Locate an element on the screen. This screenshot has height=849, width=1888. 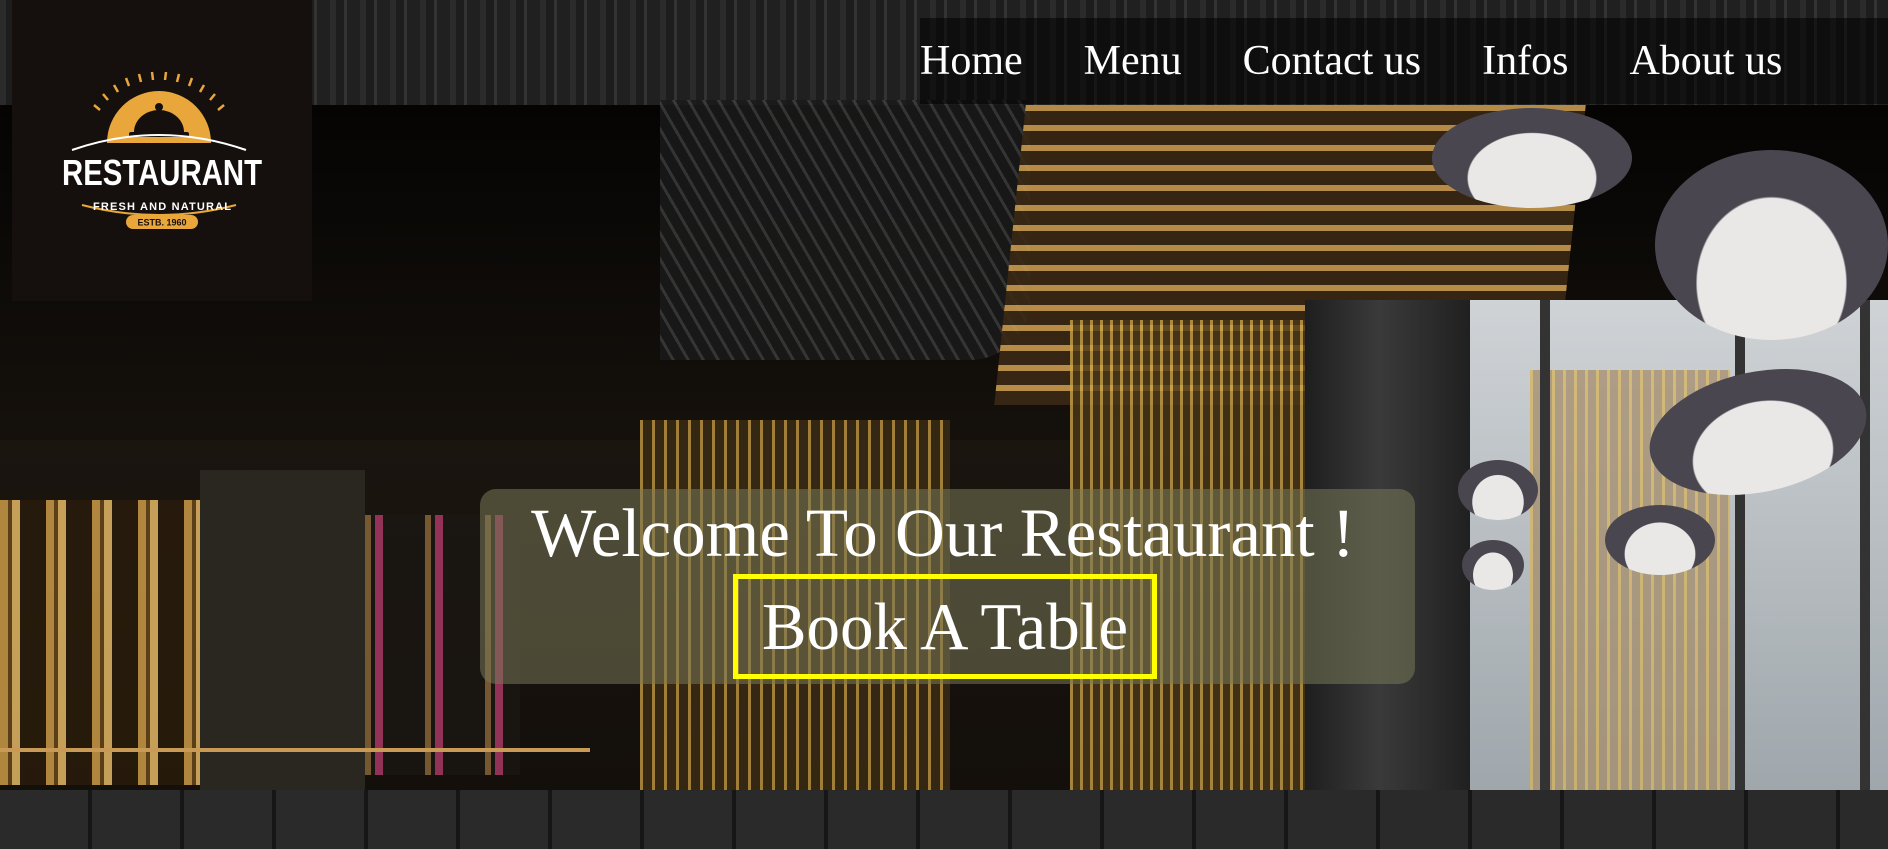
booth-seating is located at coordinates (944, 819).